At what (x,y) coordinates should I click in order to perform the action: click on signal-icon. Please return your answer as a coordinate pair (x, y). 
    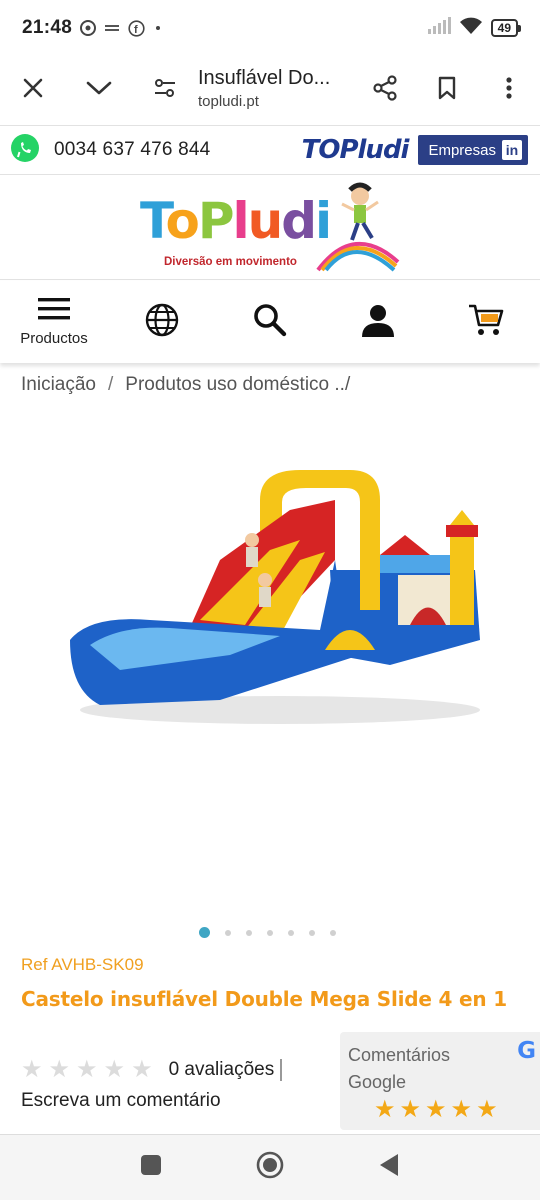
    Looking at the image, I should click on (439, 28).